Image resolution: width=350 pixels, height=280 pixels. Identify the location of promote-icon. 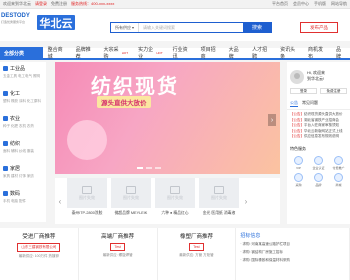
(338, 160).